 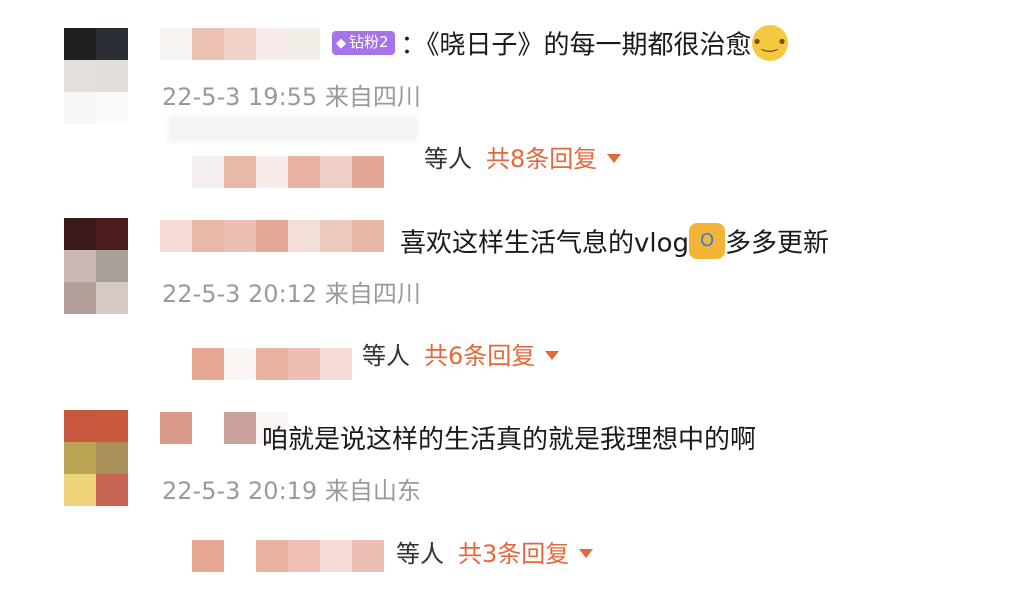 I want to click on avatar, so click(x=96, y=458).